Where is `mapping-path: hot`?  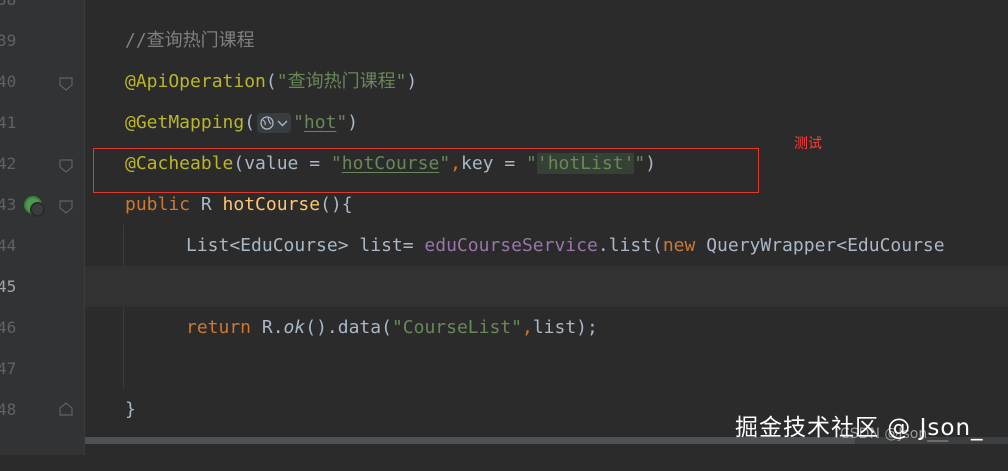 mapping-path: hot is located at coordinates (320, 122).